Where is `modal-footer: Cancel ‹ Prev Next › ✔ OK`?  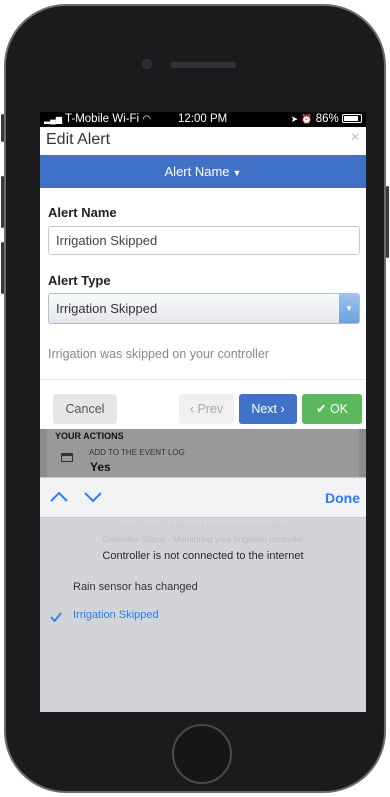
modal-footer: Cancel ‹ Prev Next › ✔ OK is located at coordinates (203, 404).